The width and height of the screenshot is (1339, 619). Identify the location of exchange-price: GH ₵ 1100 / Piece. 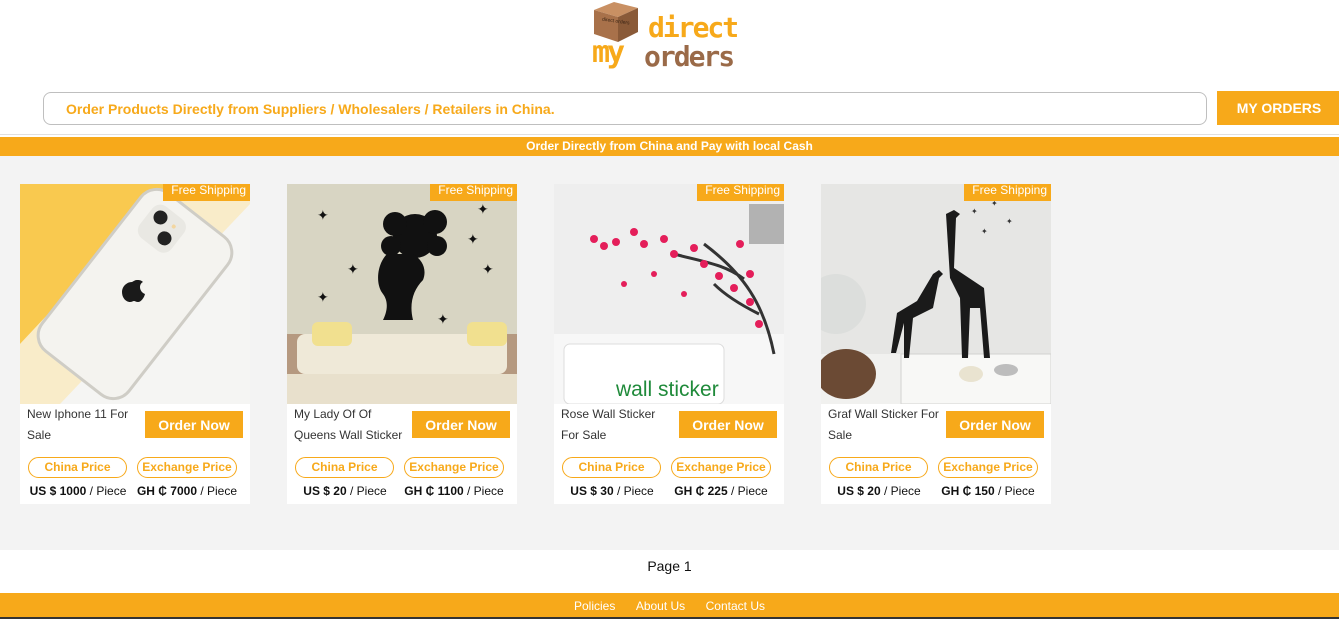
(454, 491).